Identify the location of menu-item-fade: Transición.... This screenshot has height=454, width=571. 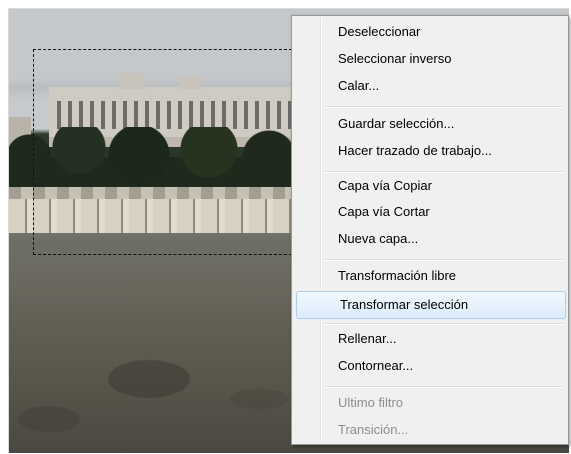
(373, 429).